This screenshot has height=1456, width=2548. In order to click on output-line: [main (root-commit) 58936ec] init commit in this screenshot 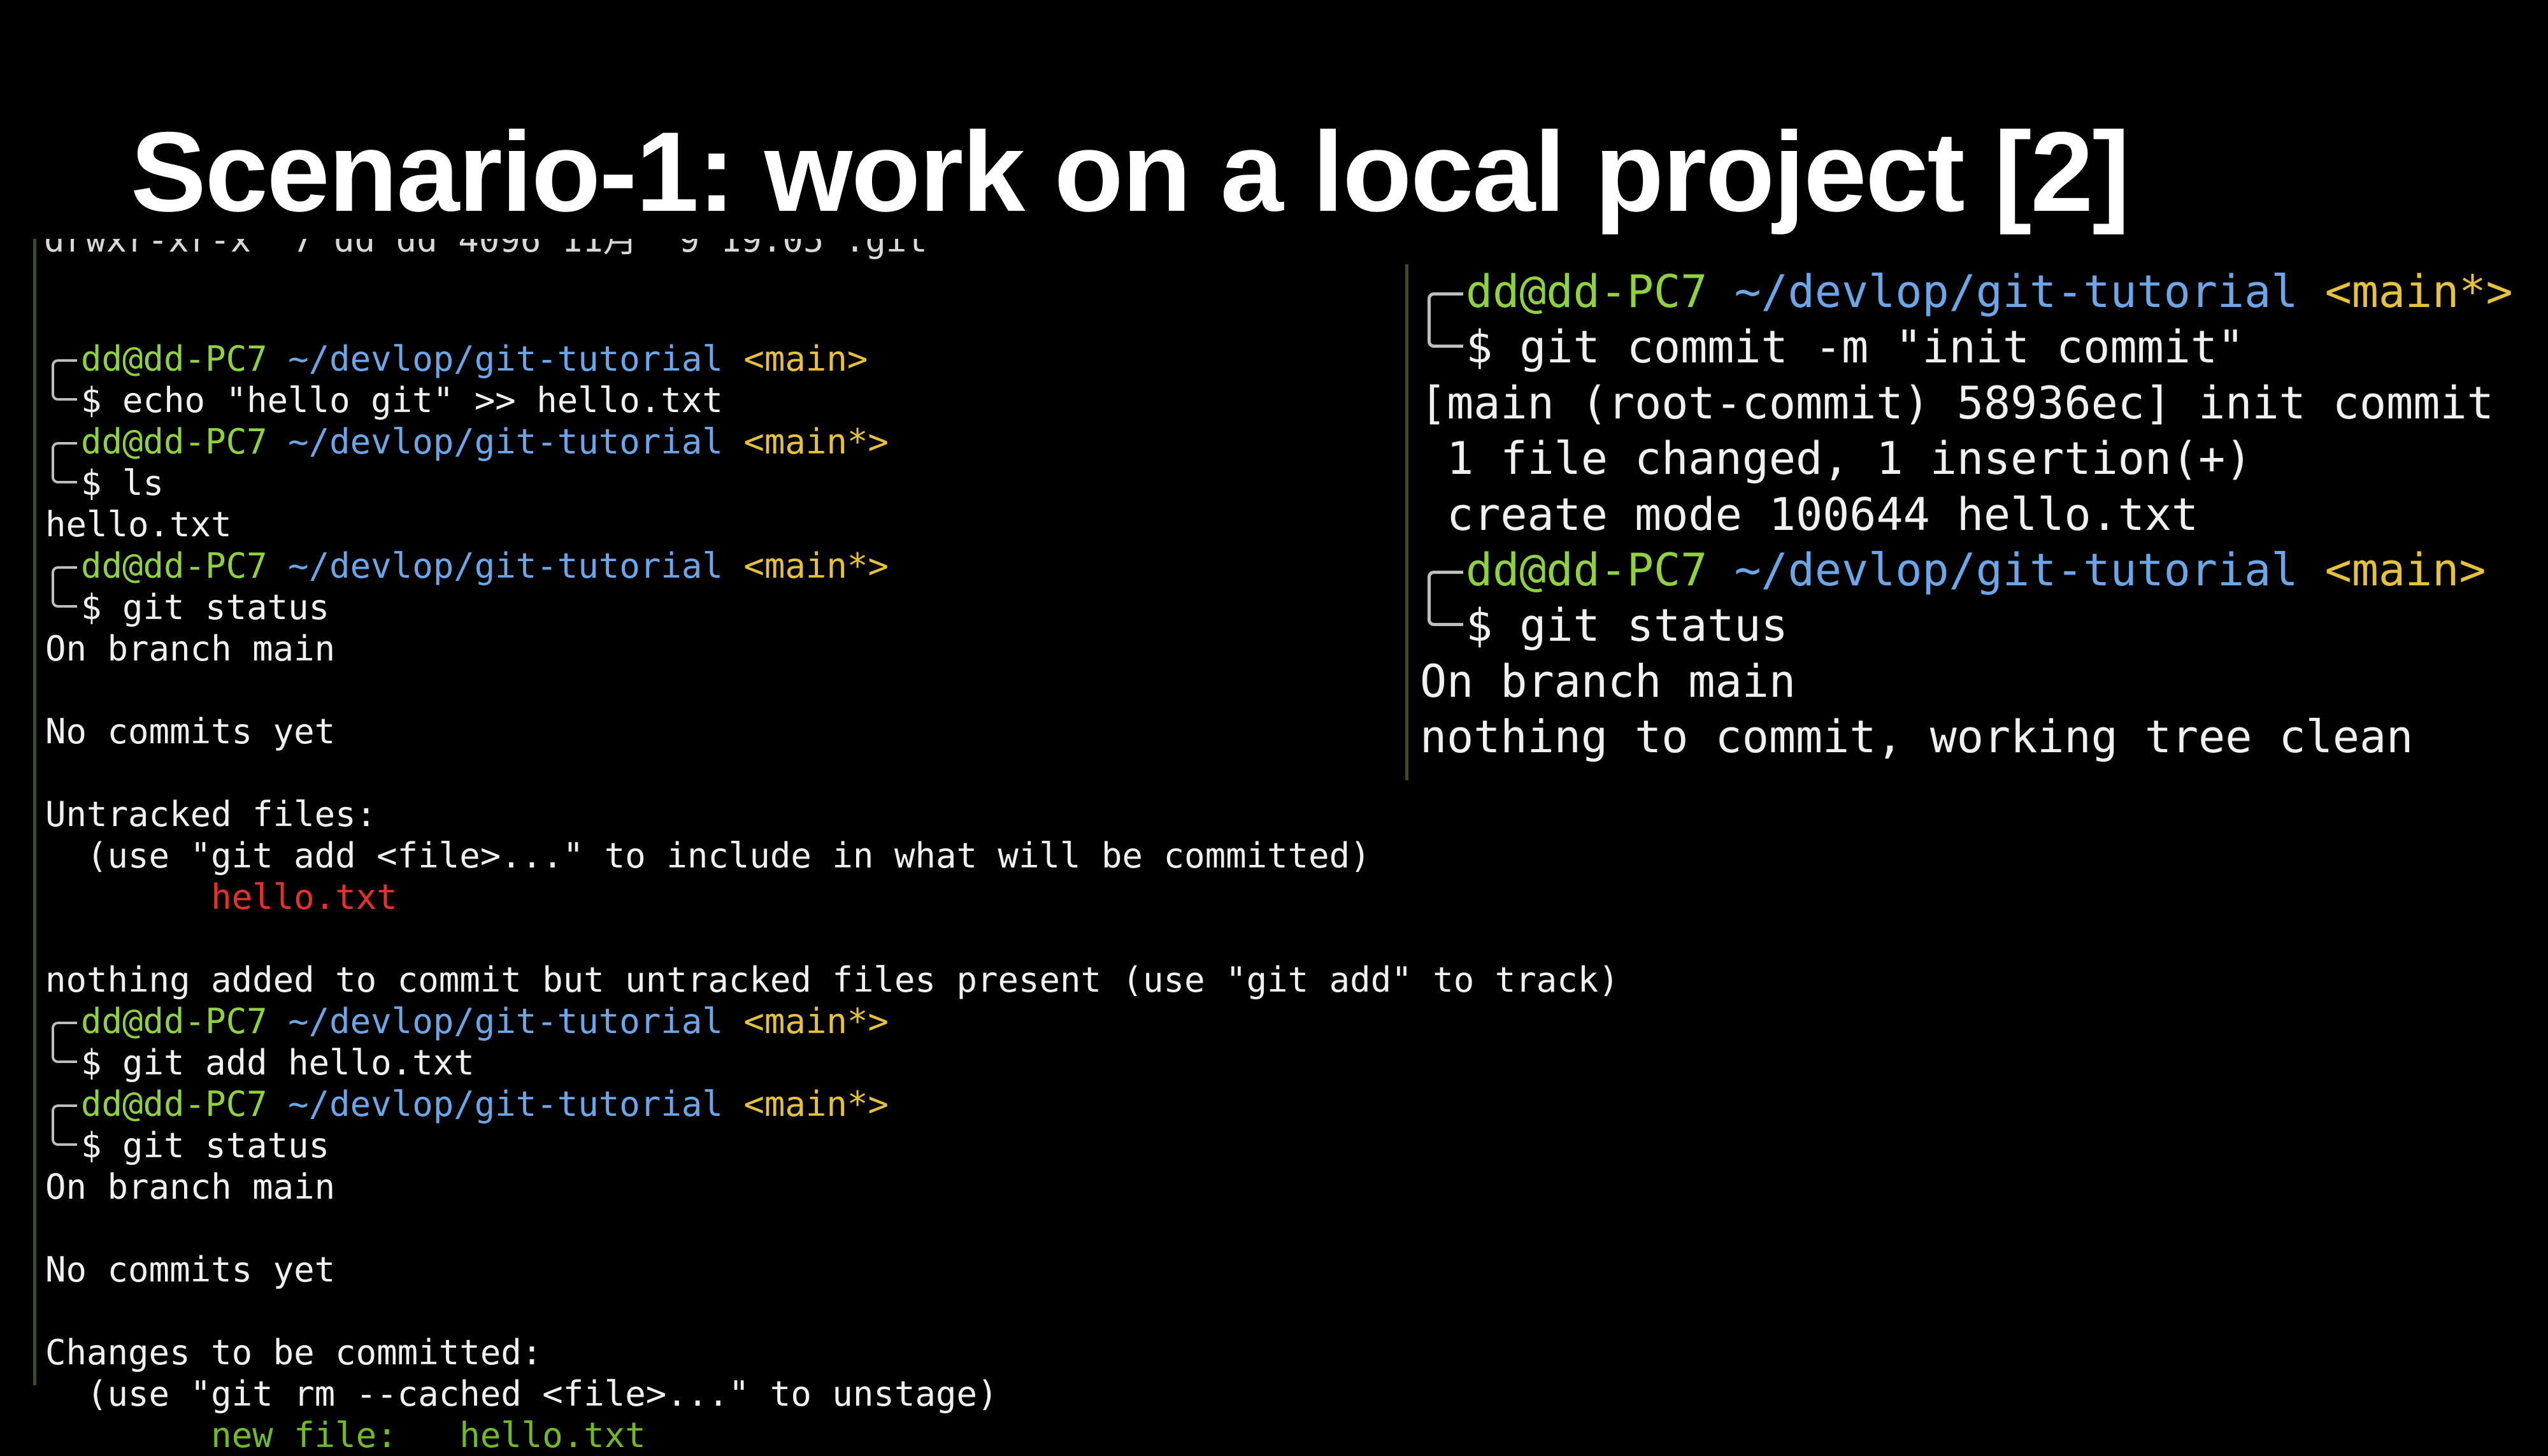, I will do `click(1957, 402)`.